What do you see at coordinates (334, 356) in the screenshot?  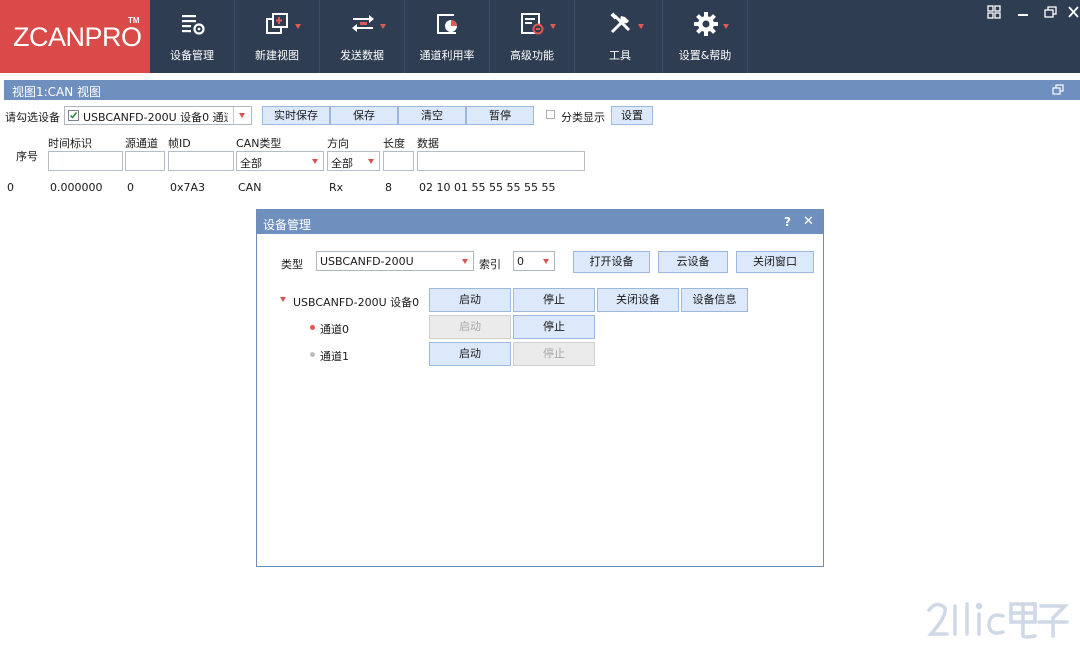 I see `tree-channel1-label: 通道1` at bounding box center [334, 356].